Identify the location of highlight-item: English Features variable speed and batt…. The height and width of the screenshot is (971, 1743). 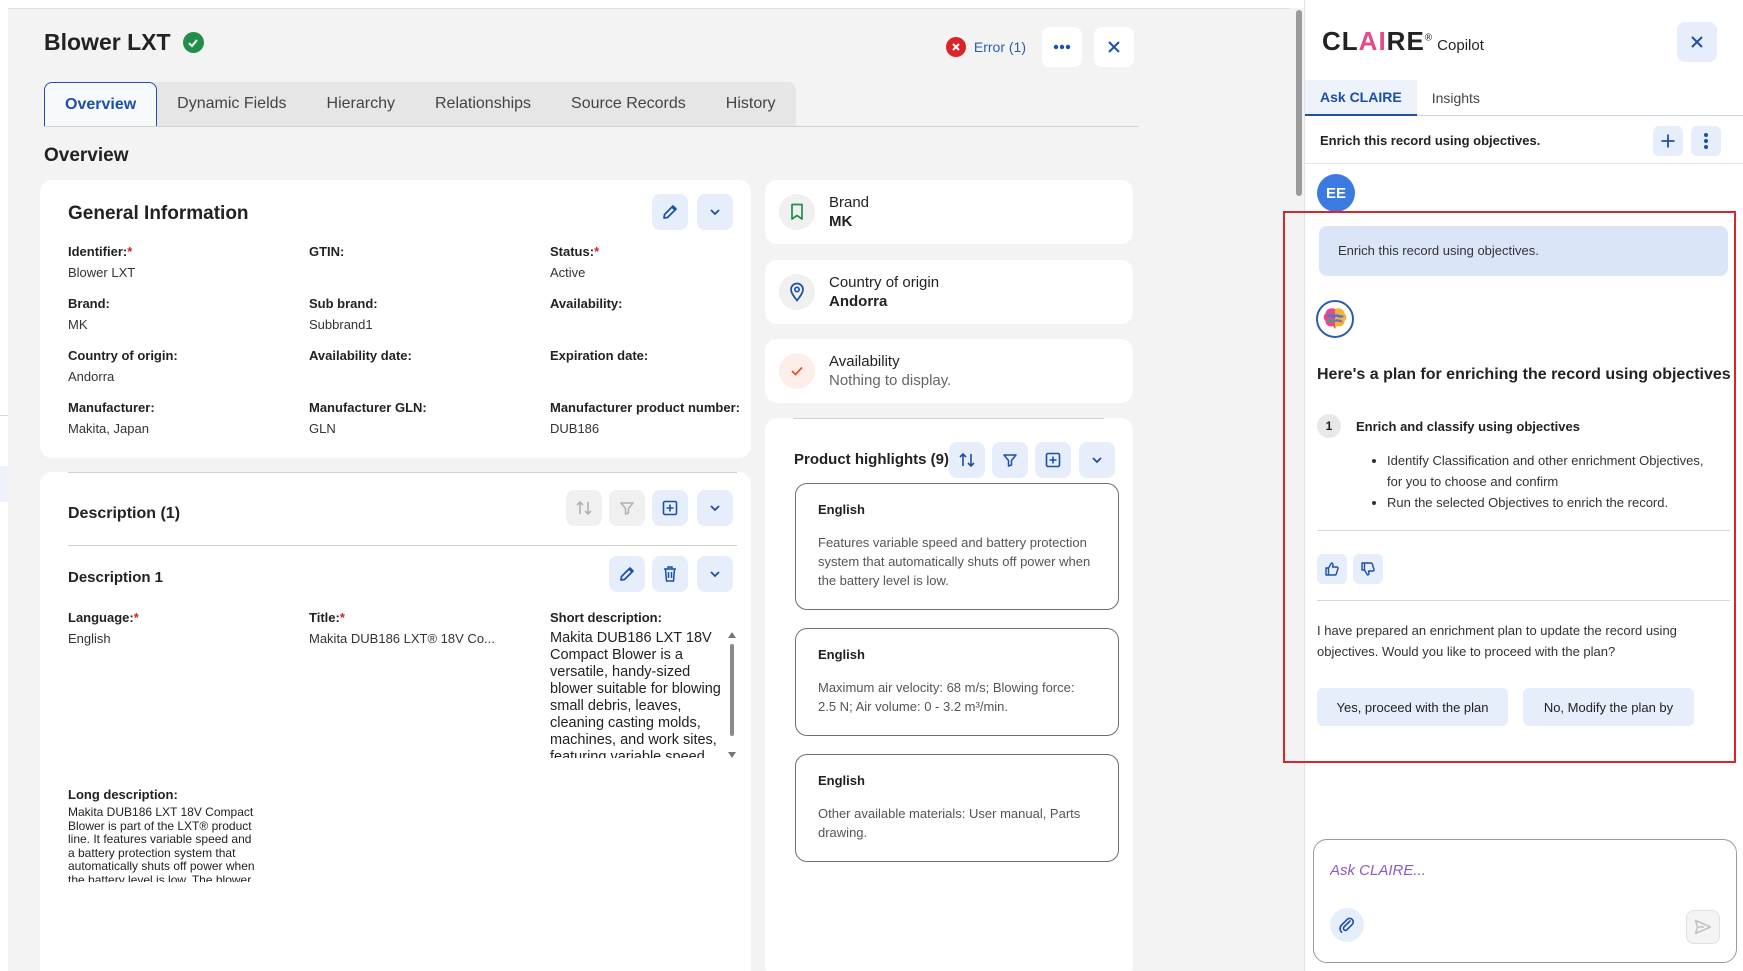
(957, 546).